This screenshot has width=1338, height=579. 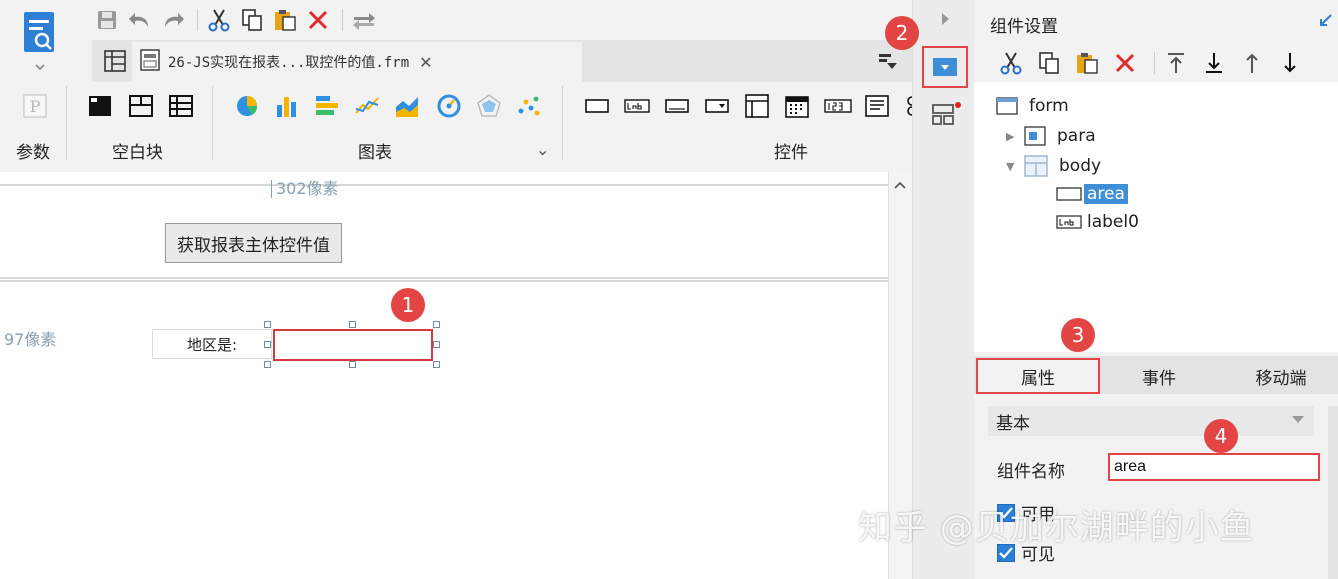 What do you see at coordinates (1113, 222) in the screenshot?
I see `tree-node-label: label0` at bounding box center [1113, 222].